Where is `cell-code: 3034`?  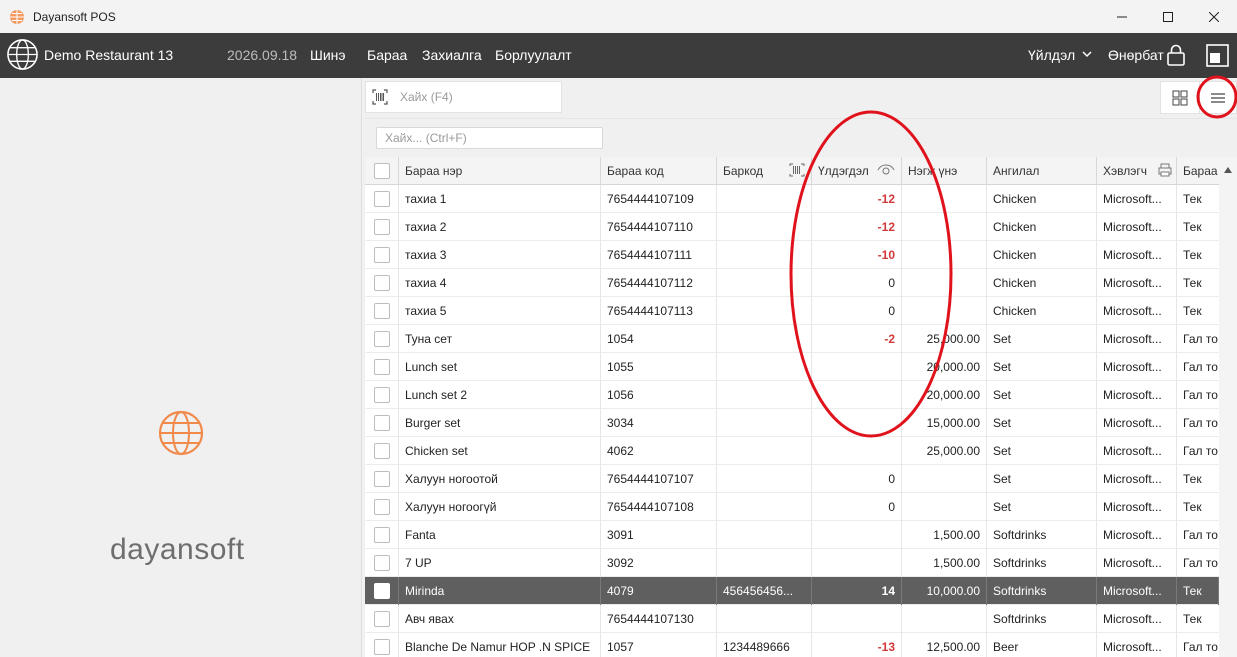 cell-code: 3034 is located at coordinates (659, 423).